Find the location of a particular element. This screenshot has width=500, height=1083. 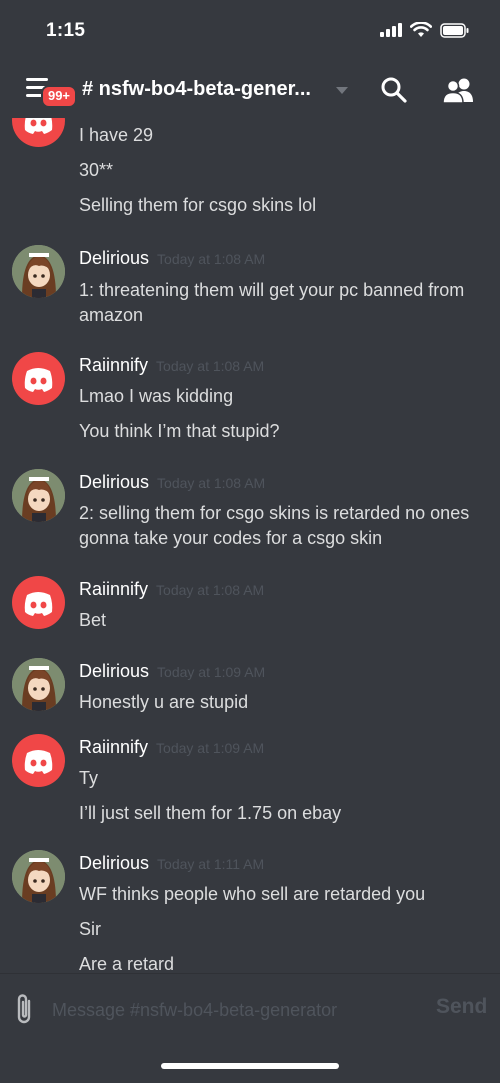

message-header: Delirious Today at 1:09 AM is located at coordinates (172, 671).